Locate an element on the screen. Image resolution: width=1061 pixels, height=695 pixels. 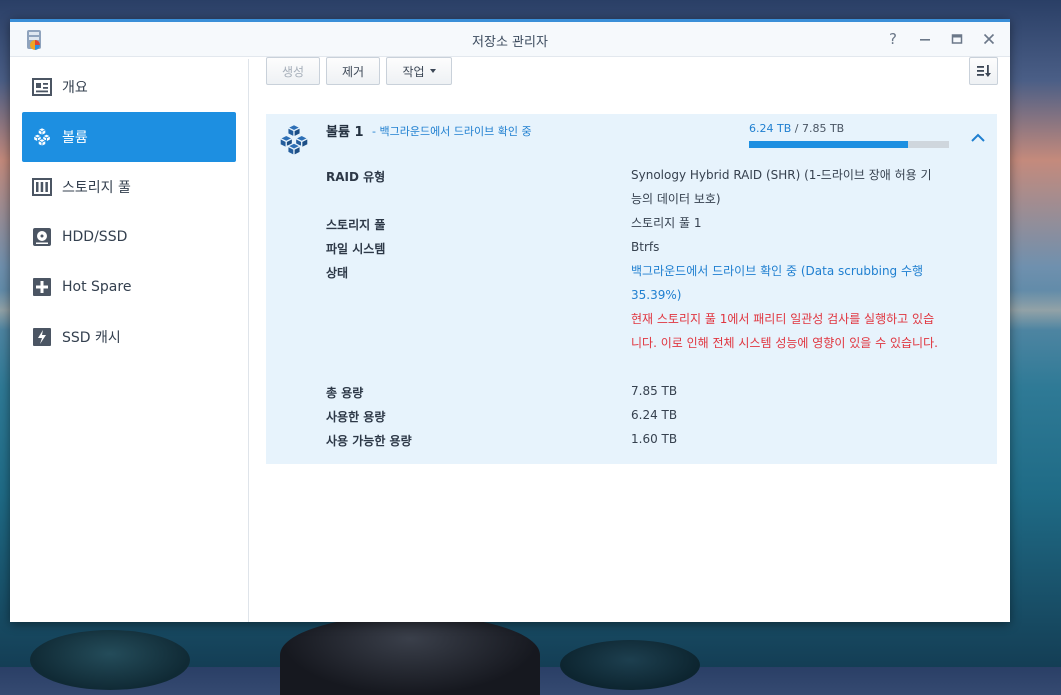
total-capacity-value: 7.85 TB is located at coordinates (654, 391).